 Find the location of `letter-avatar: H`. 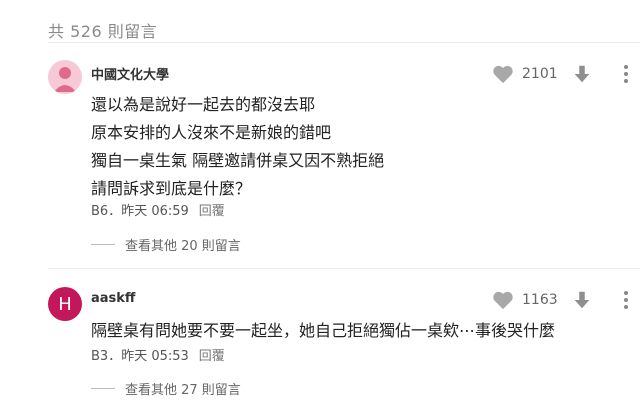

letter-avatar: H is located at coordinates (65, 304).